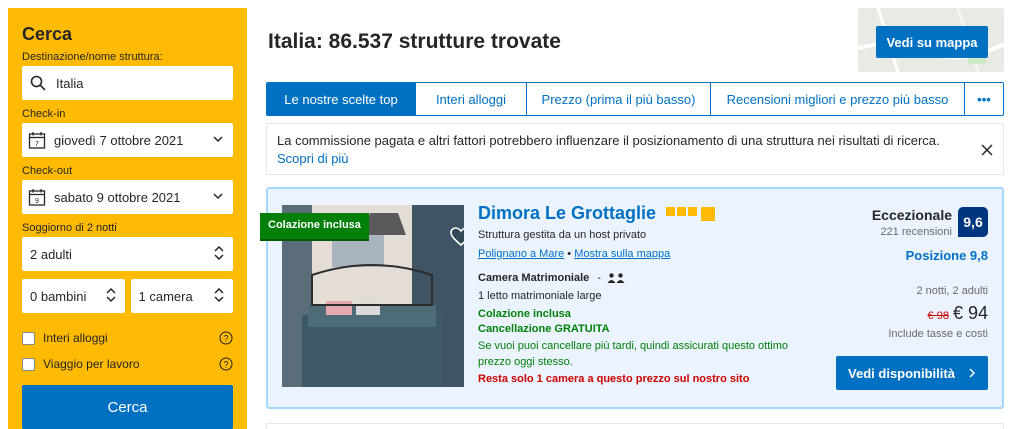 Image resolution: width=1024 pixels, height=429 pixels. I want to click on checkin-day: 7, so click(37, 144).